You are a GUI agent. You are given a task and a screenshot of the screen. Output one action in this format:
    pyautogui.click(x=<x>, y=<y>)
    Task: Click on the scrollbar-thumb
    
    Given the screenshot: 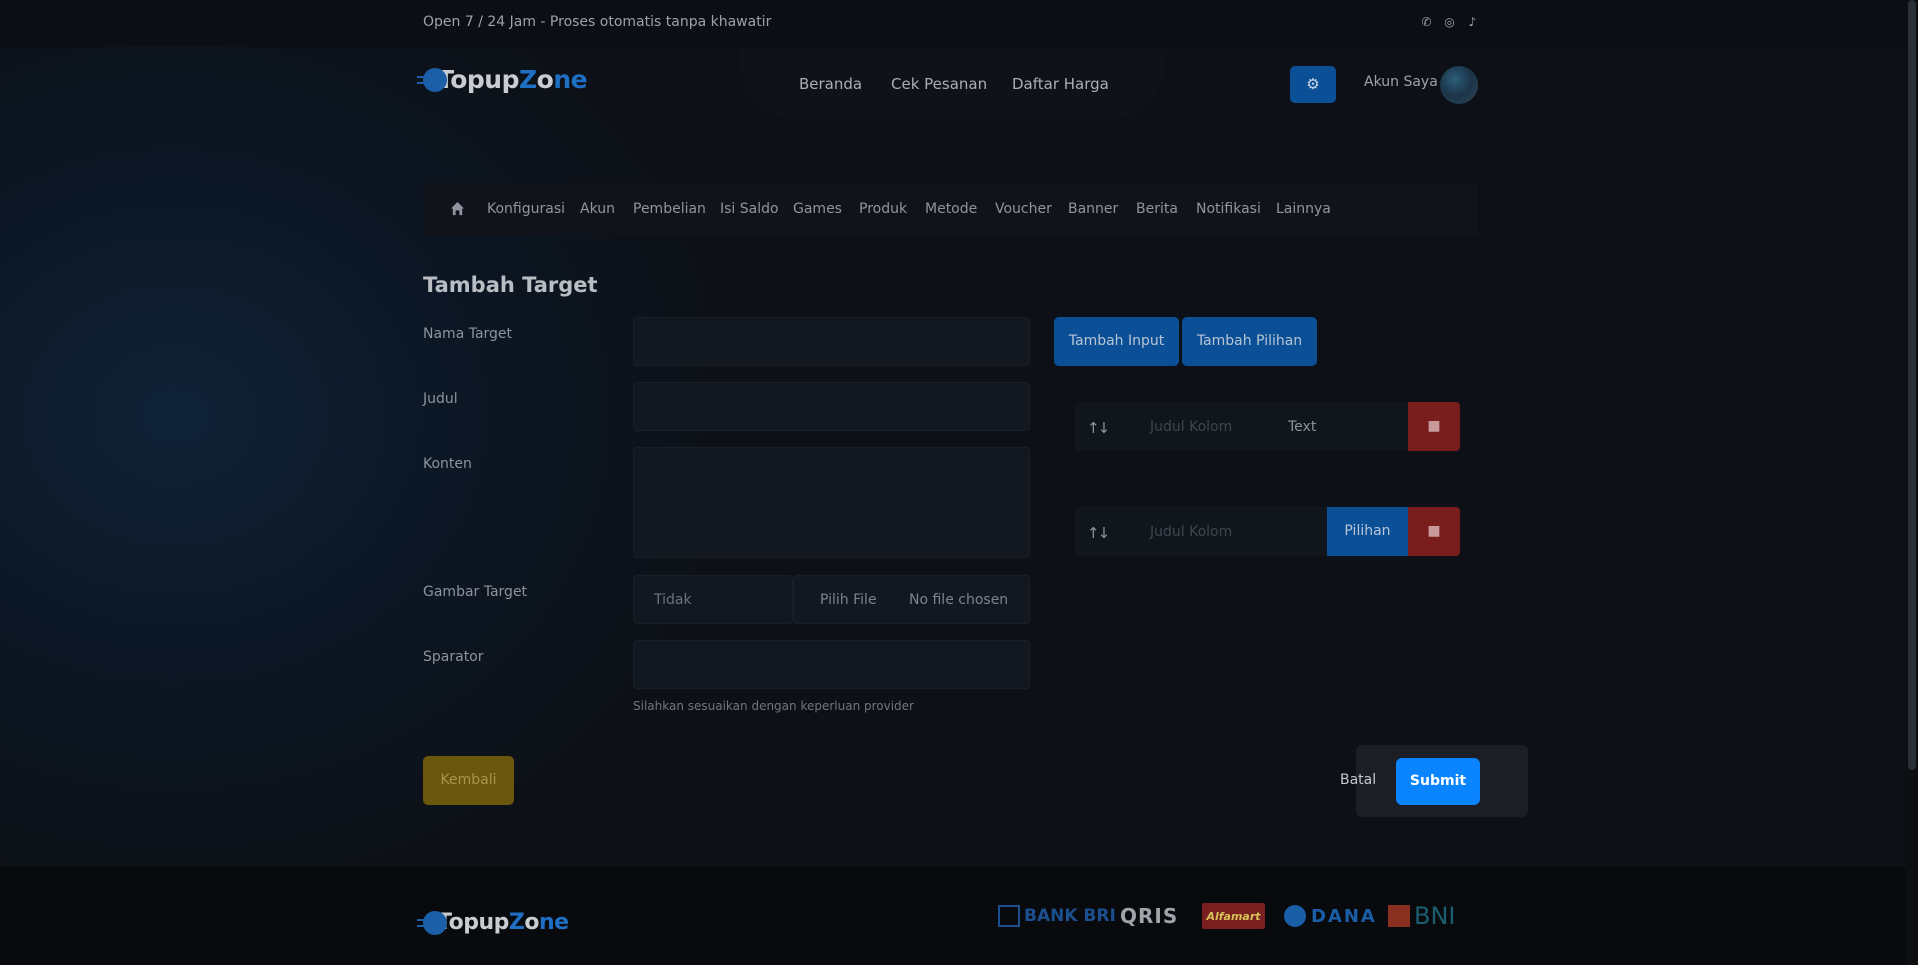 What is the action you would take?
    pyautogui.click(x=1912, y=385)
    